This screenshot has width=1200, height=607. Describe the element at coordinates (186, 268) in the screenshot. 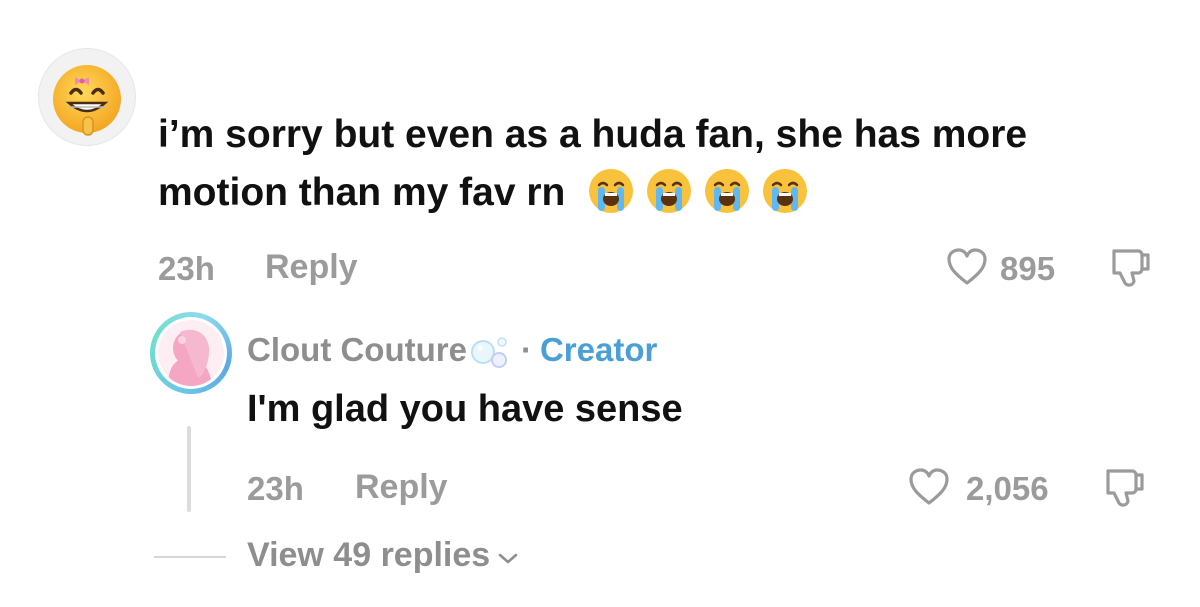

I see `comment-timestamp: 23h` at that location.